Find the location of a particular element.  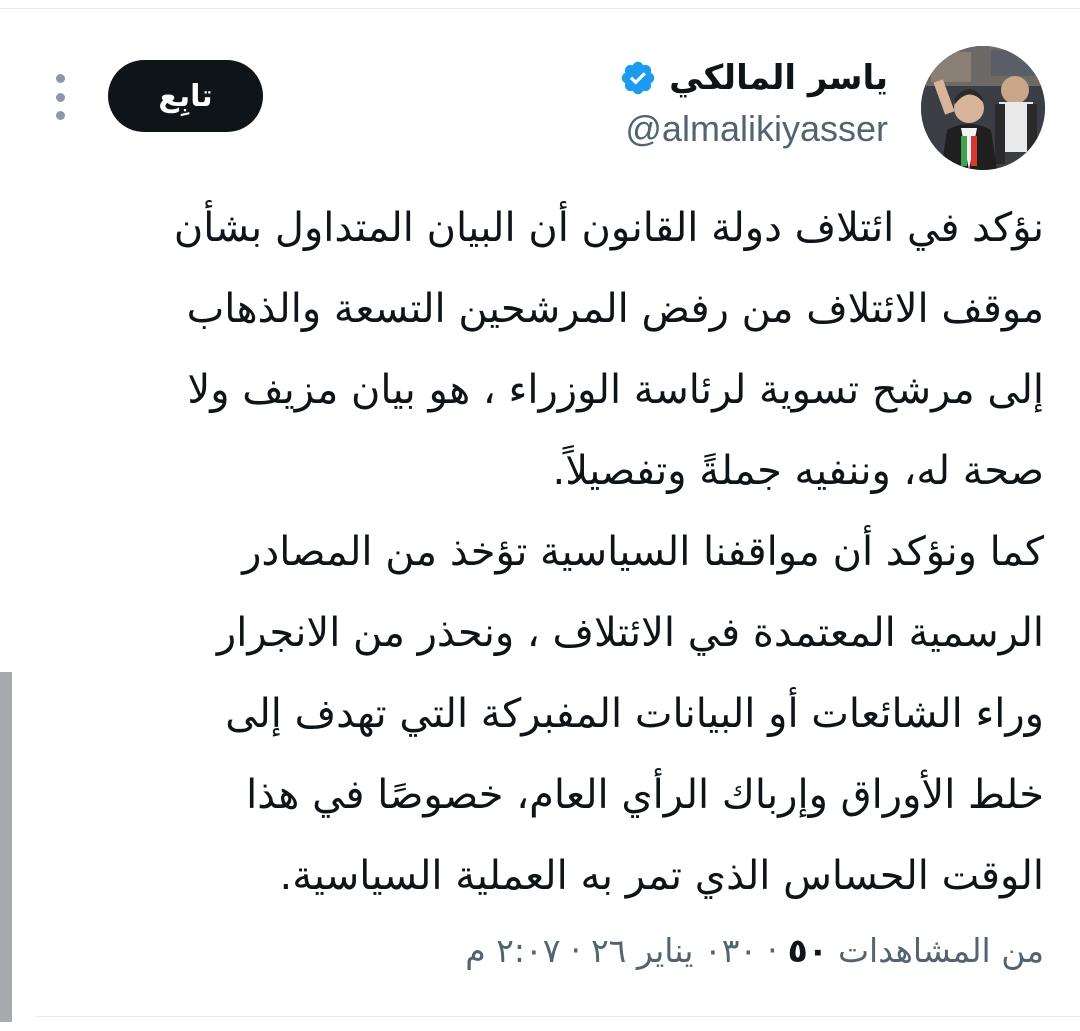

top-divider is located at coordinates (540, 8).